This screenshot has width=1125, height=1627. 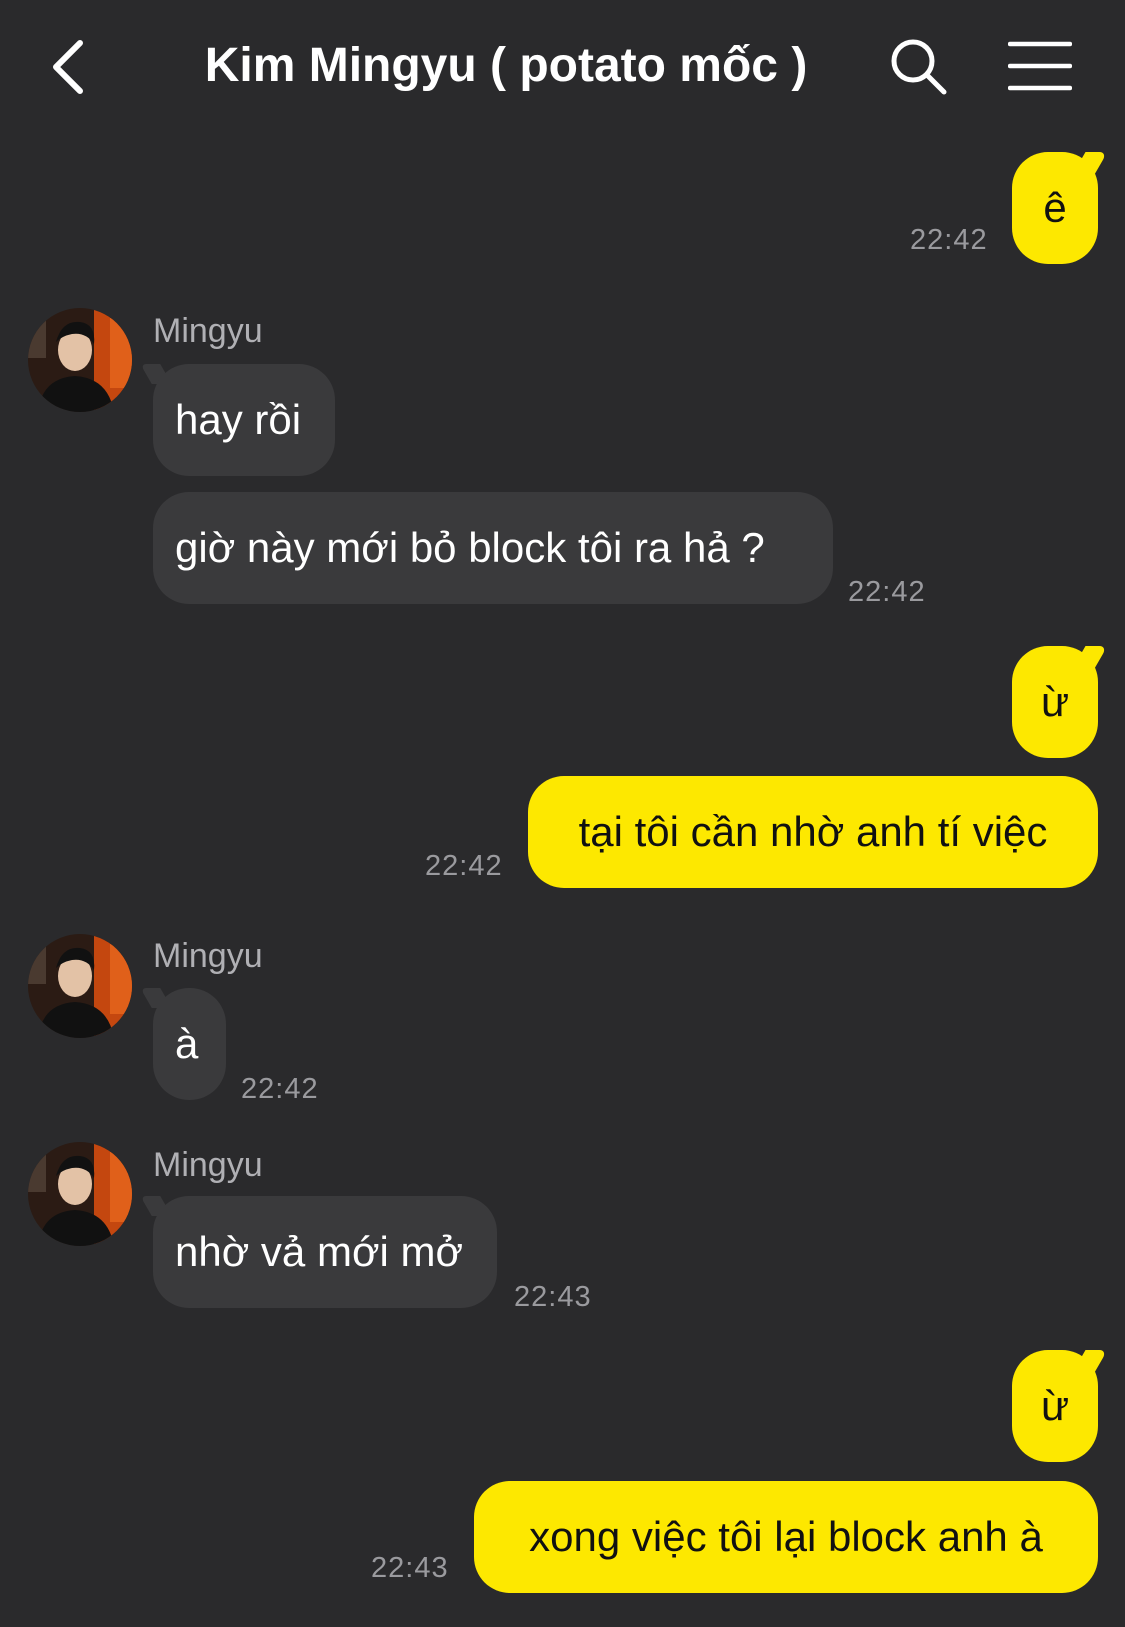 I want to click on outgoing-message: ê, so click(x=1055, y=208).